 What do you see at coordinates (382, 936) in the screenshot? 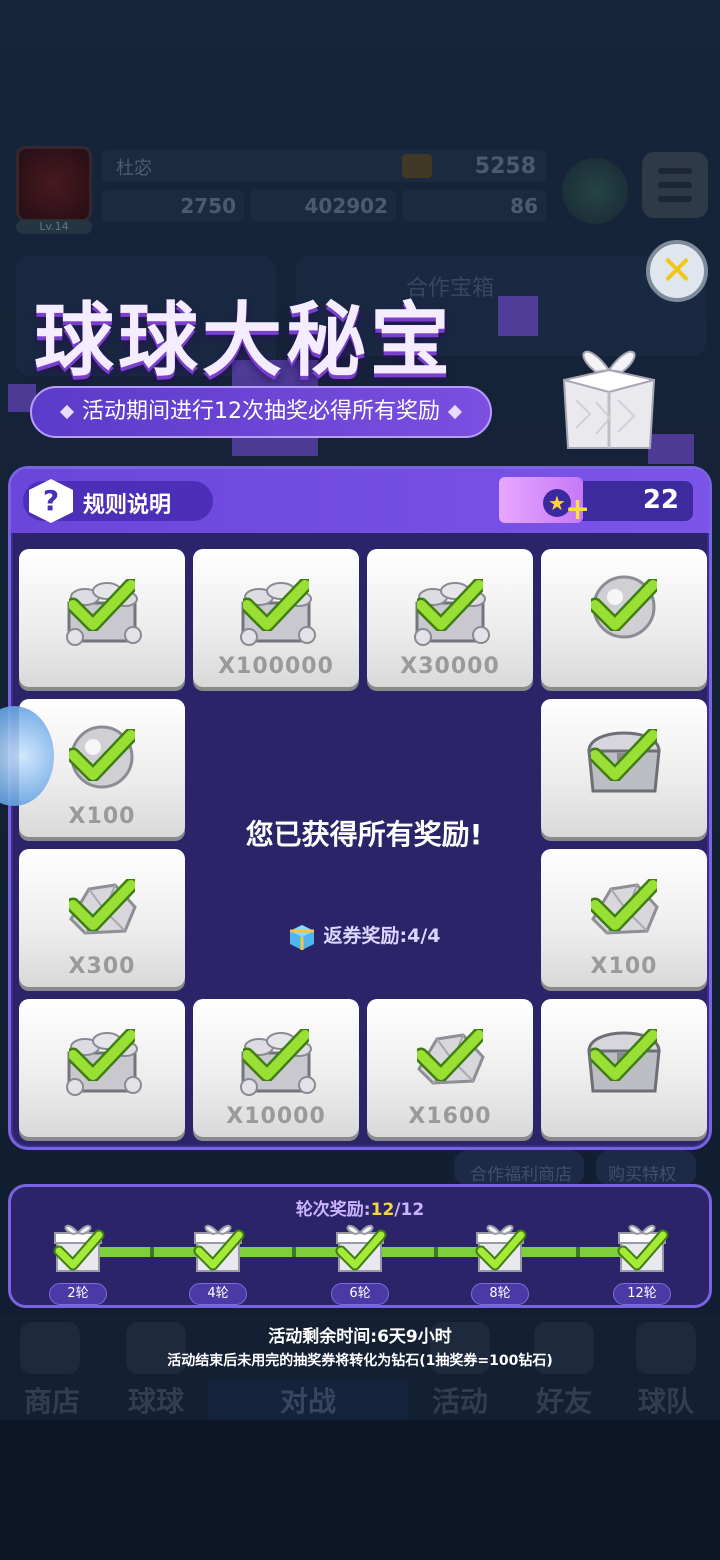
I see `refund-text: 返券奖励:4/4` at bounding box center [382, 936].